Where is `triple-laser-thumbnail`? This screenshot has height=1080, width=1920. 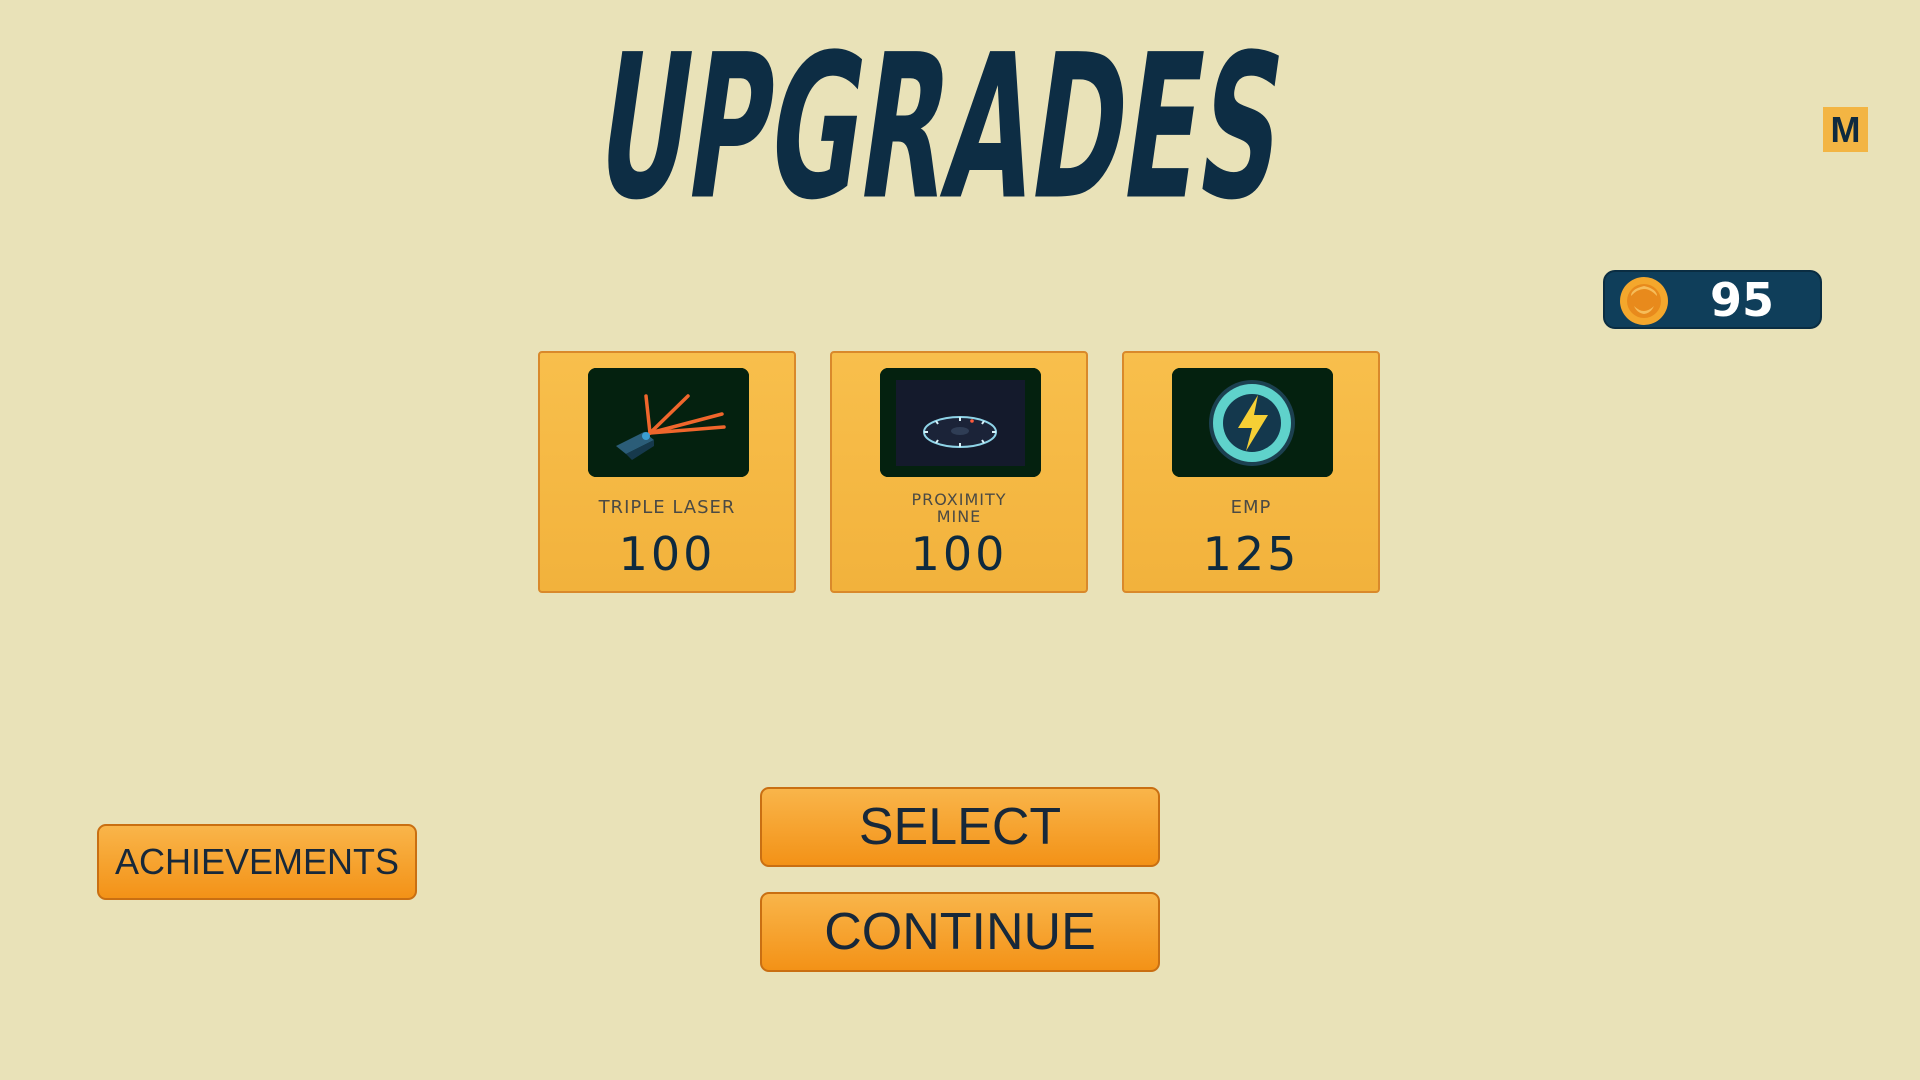 triple-laser-thumbnail is located at coordinates (668, 422).